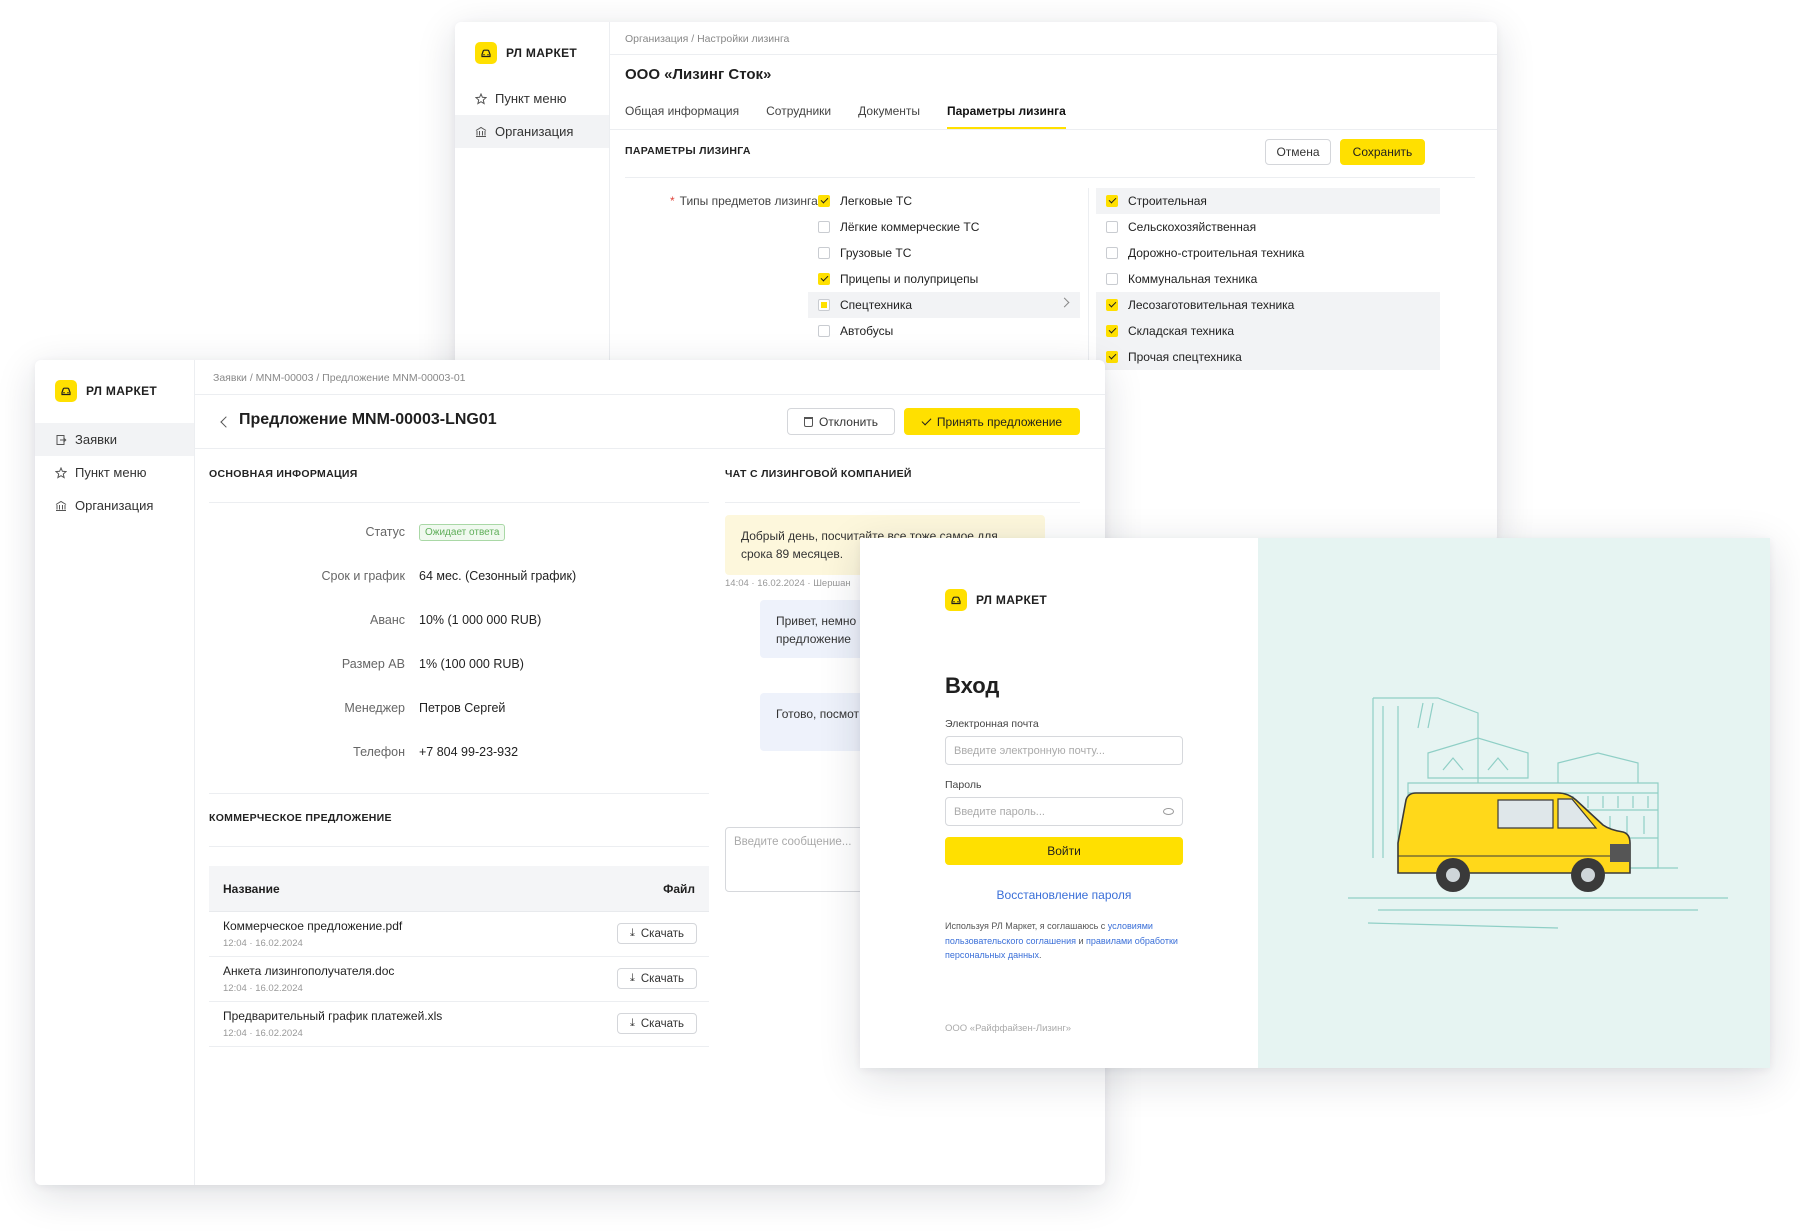 The height and width of the screenshot is (1231, 1800). I want to click on subtype-option: Дорожно-строительная техника, so click(1268, 253).